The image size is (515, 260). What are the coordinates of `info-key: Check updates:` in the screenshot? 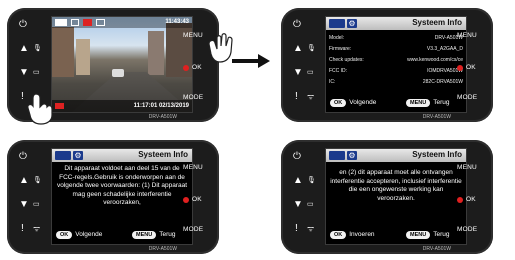 It's located at (346, 60).